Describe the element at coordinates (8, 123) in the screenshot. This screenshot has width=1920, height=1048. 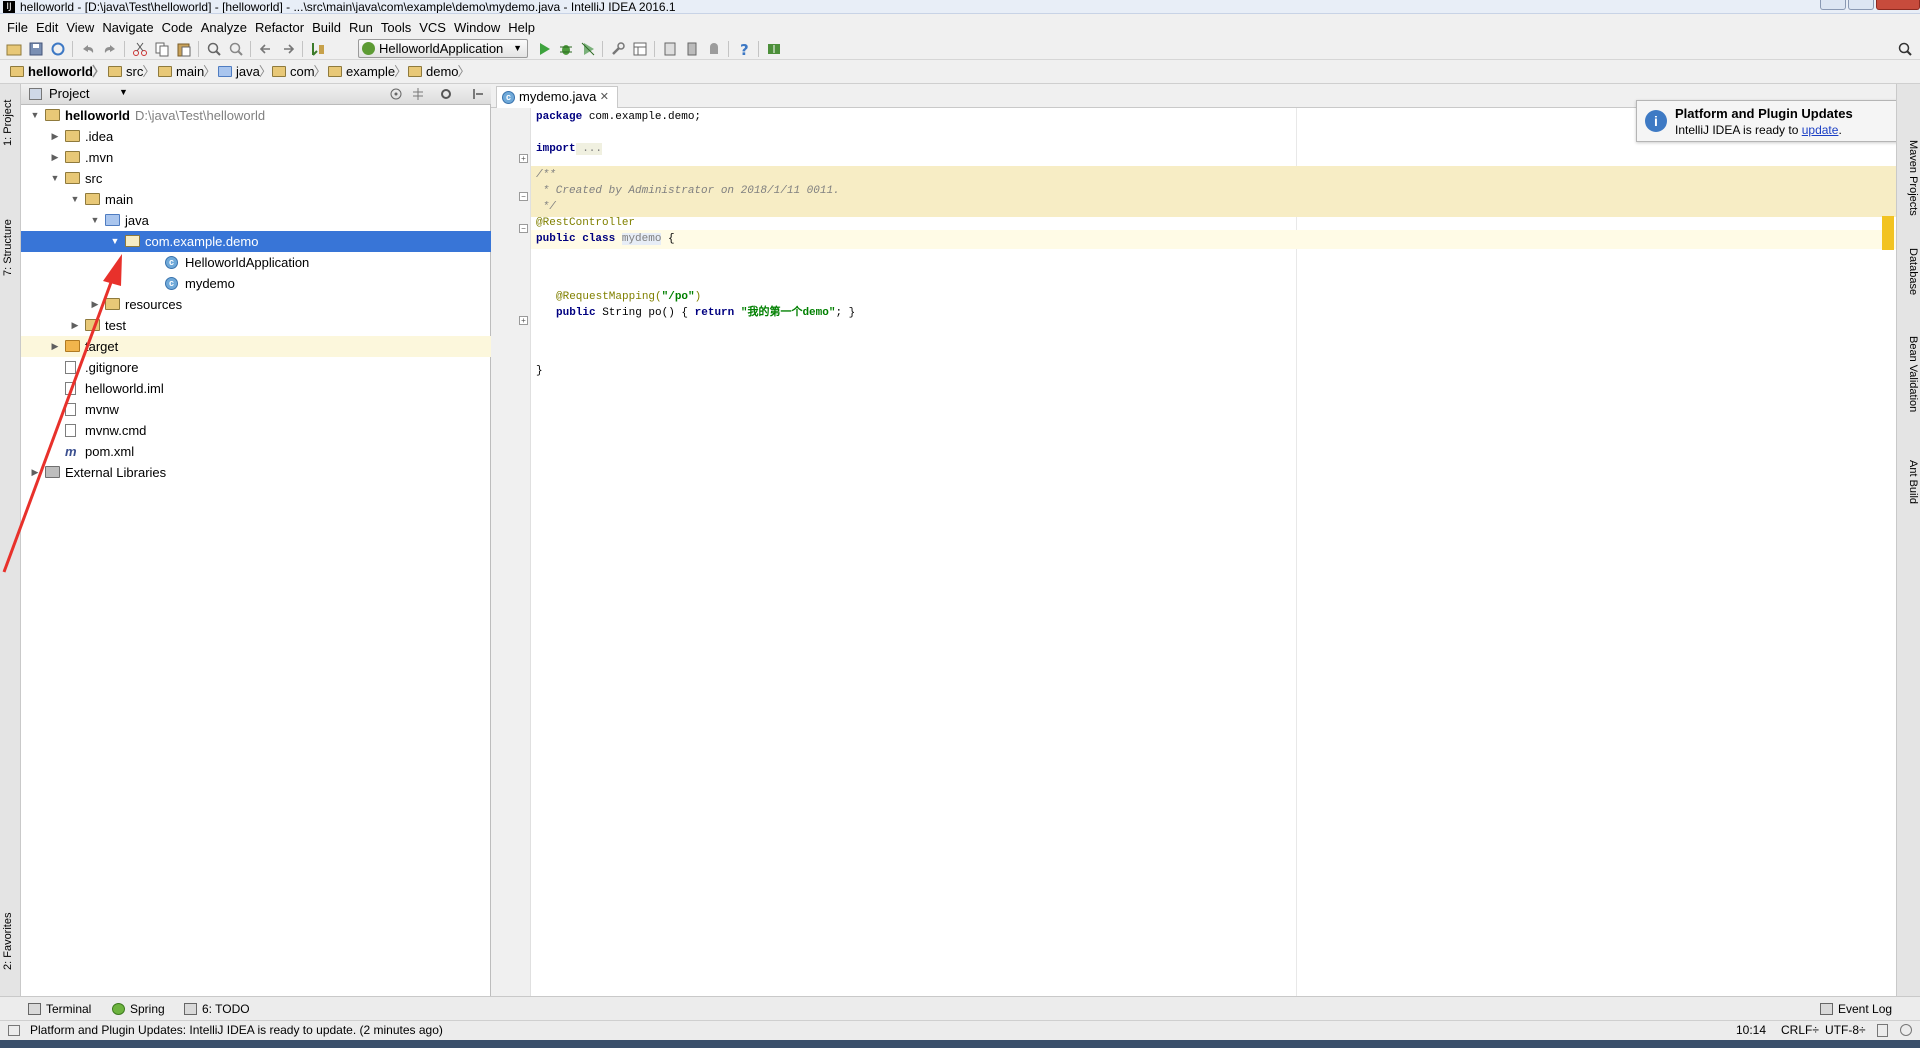
I see `project-tool-button: 1: Project` at that location.